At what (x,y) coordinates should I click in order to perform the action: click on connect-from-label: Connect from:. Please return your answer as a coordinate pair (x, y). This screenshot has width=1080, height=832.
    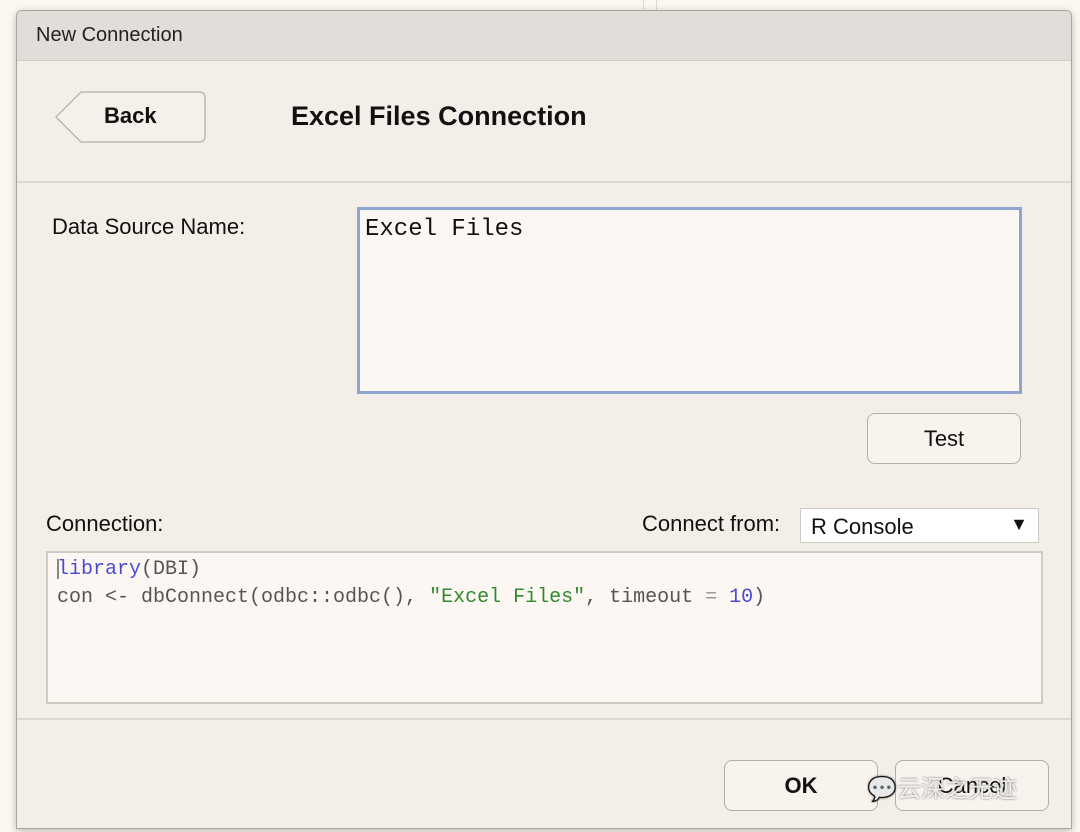
    Looking at the image, I should click on (711, 523).